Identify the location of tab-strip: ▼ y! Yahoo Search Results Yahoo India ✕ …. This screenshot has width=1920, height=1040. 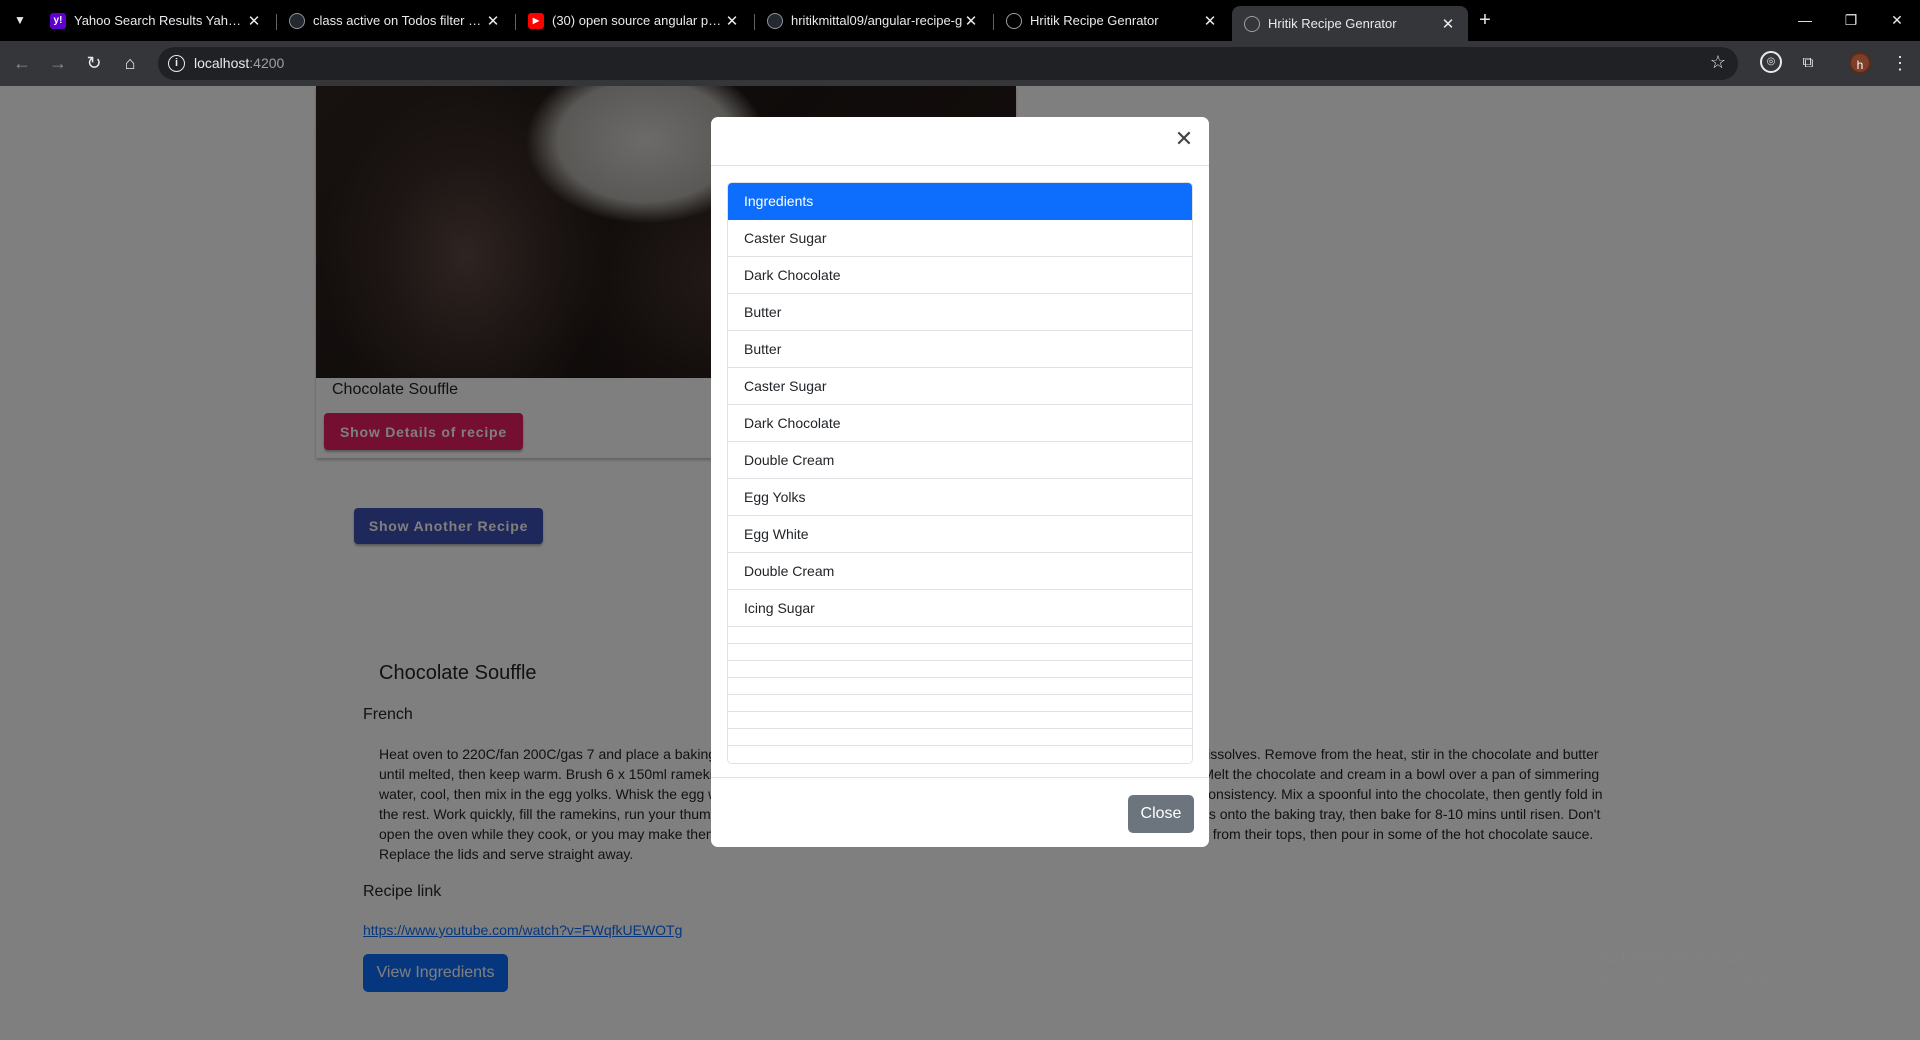
(960, 20).